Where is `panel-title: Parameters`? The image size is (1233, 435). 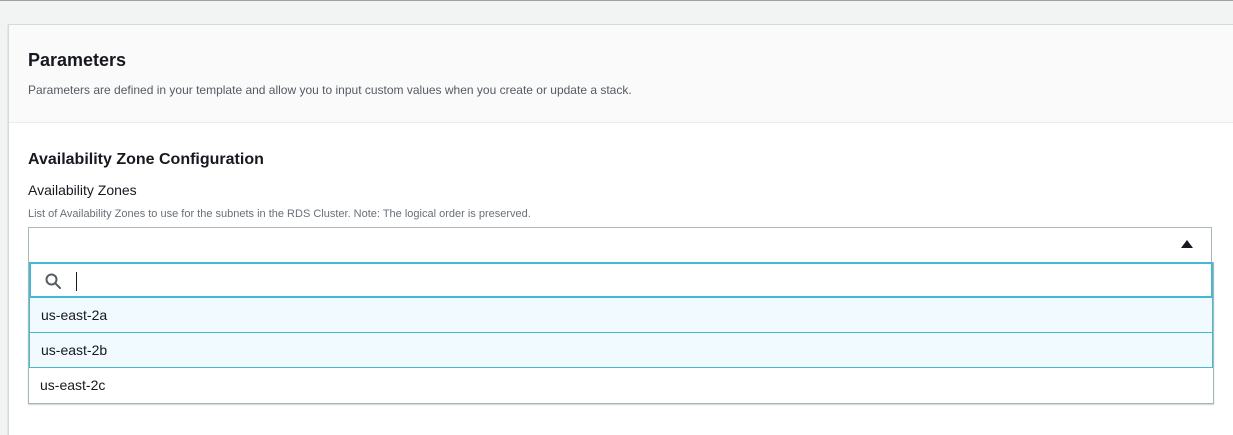
panel-title: Parameters is located at coordinates (77, 60).